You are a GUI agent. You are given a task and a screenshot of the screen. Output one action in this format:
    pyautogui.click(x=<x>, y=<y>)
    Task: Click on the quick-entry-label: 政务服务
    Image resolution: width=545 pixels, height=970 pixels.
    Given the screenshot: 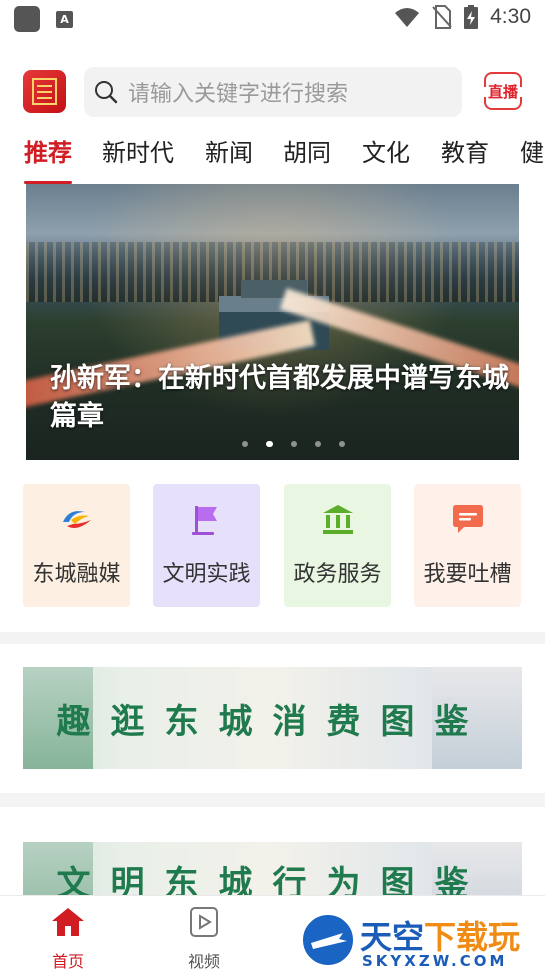 What is the action you would take?
    pyautogui.click(x=337, y=574)
    